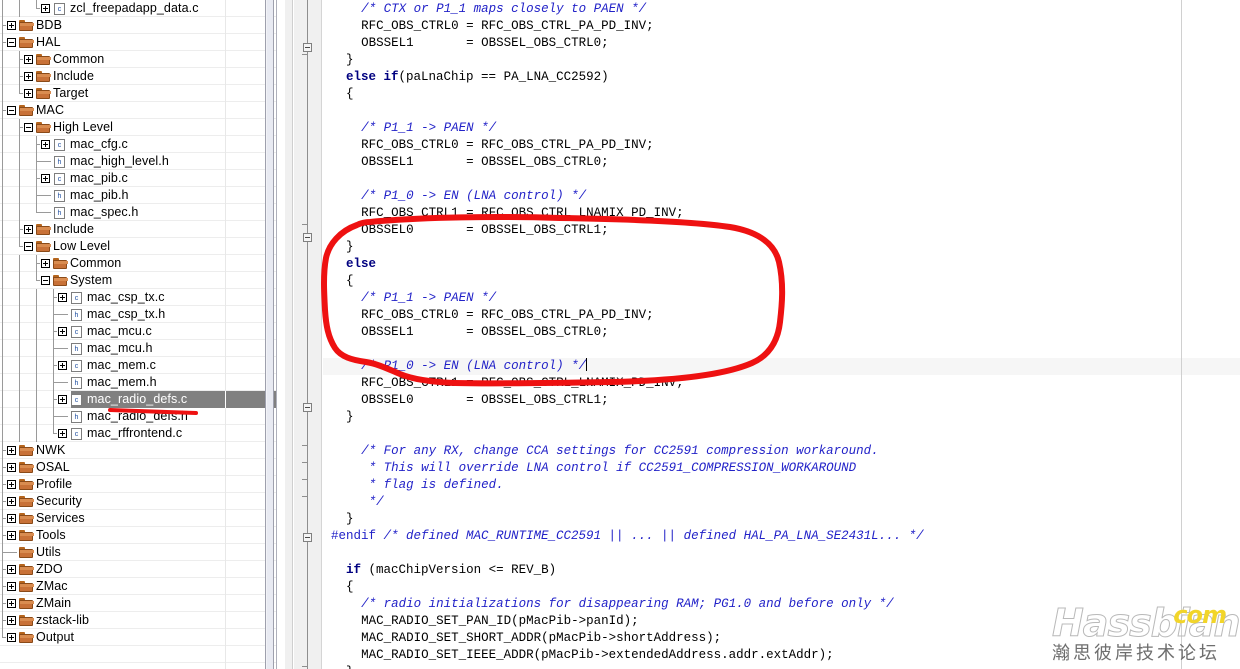 This screenshot has height=669, width=1240. I want to click on tree-scroll-thumb, so click(270, 334).